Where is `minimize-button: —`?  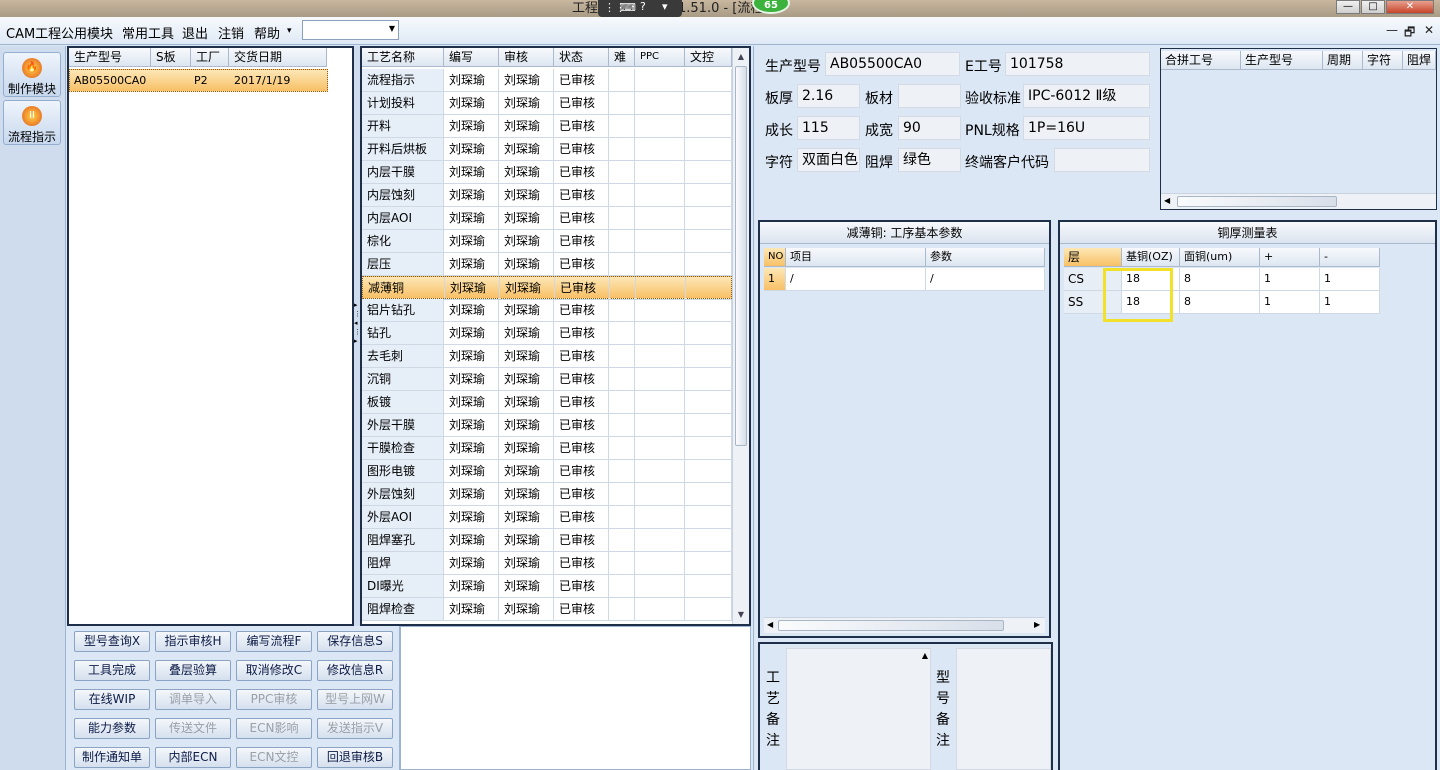
minimize-button: — is located at coordinates (1348, 7).